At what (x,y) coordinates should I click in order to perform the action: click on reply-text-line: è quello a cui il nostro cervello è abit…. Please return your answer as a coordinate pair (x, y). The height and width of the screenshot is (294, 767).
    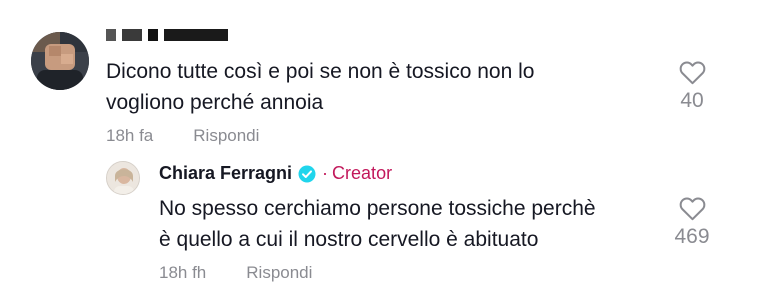
    Looking at the image, I should click on (349, 239).